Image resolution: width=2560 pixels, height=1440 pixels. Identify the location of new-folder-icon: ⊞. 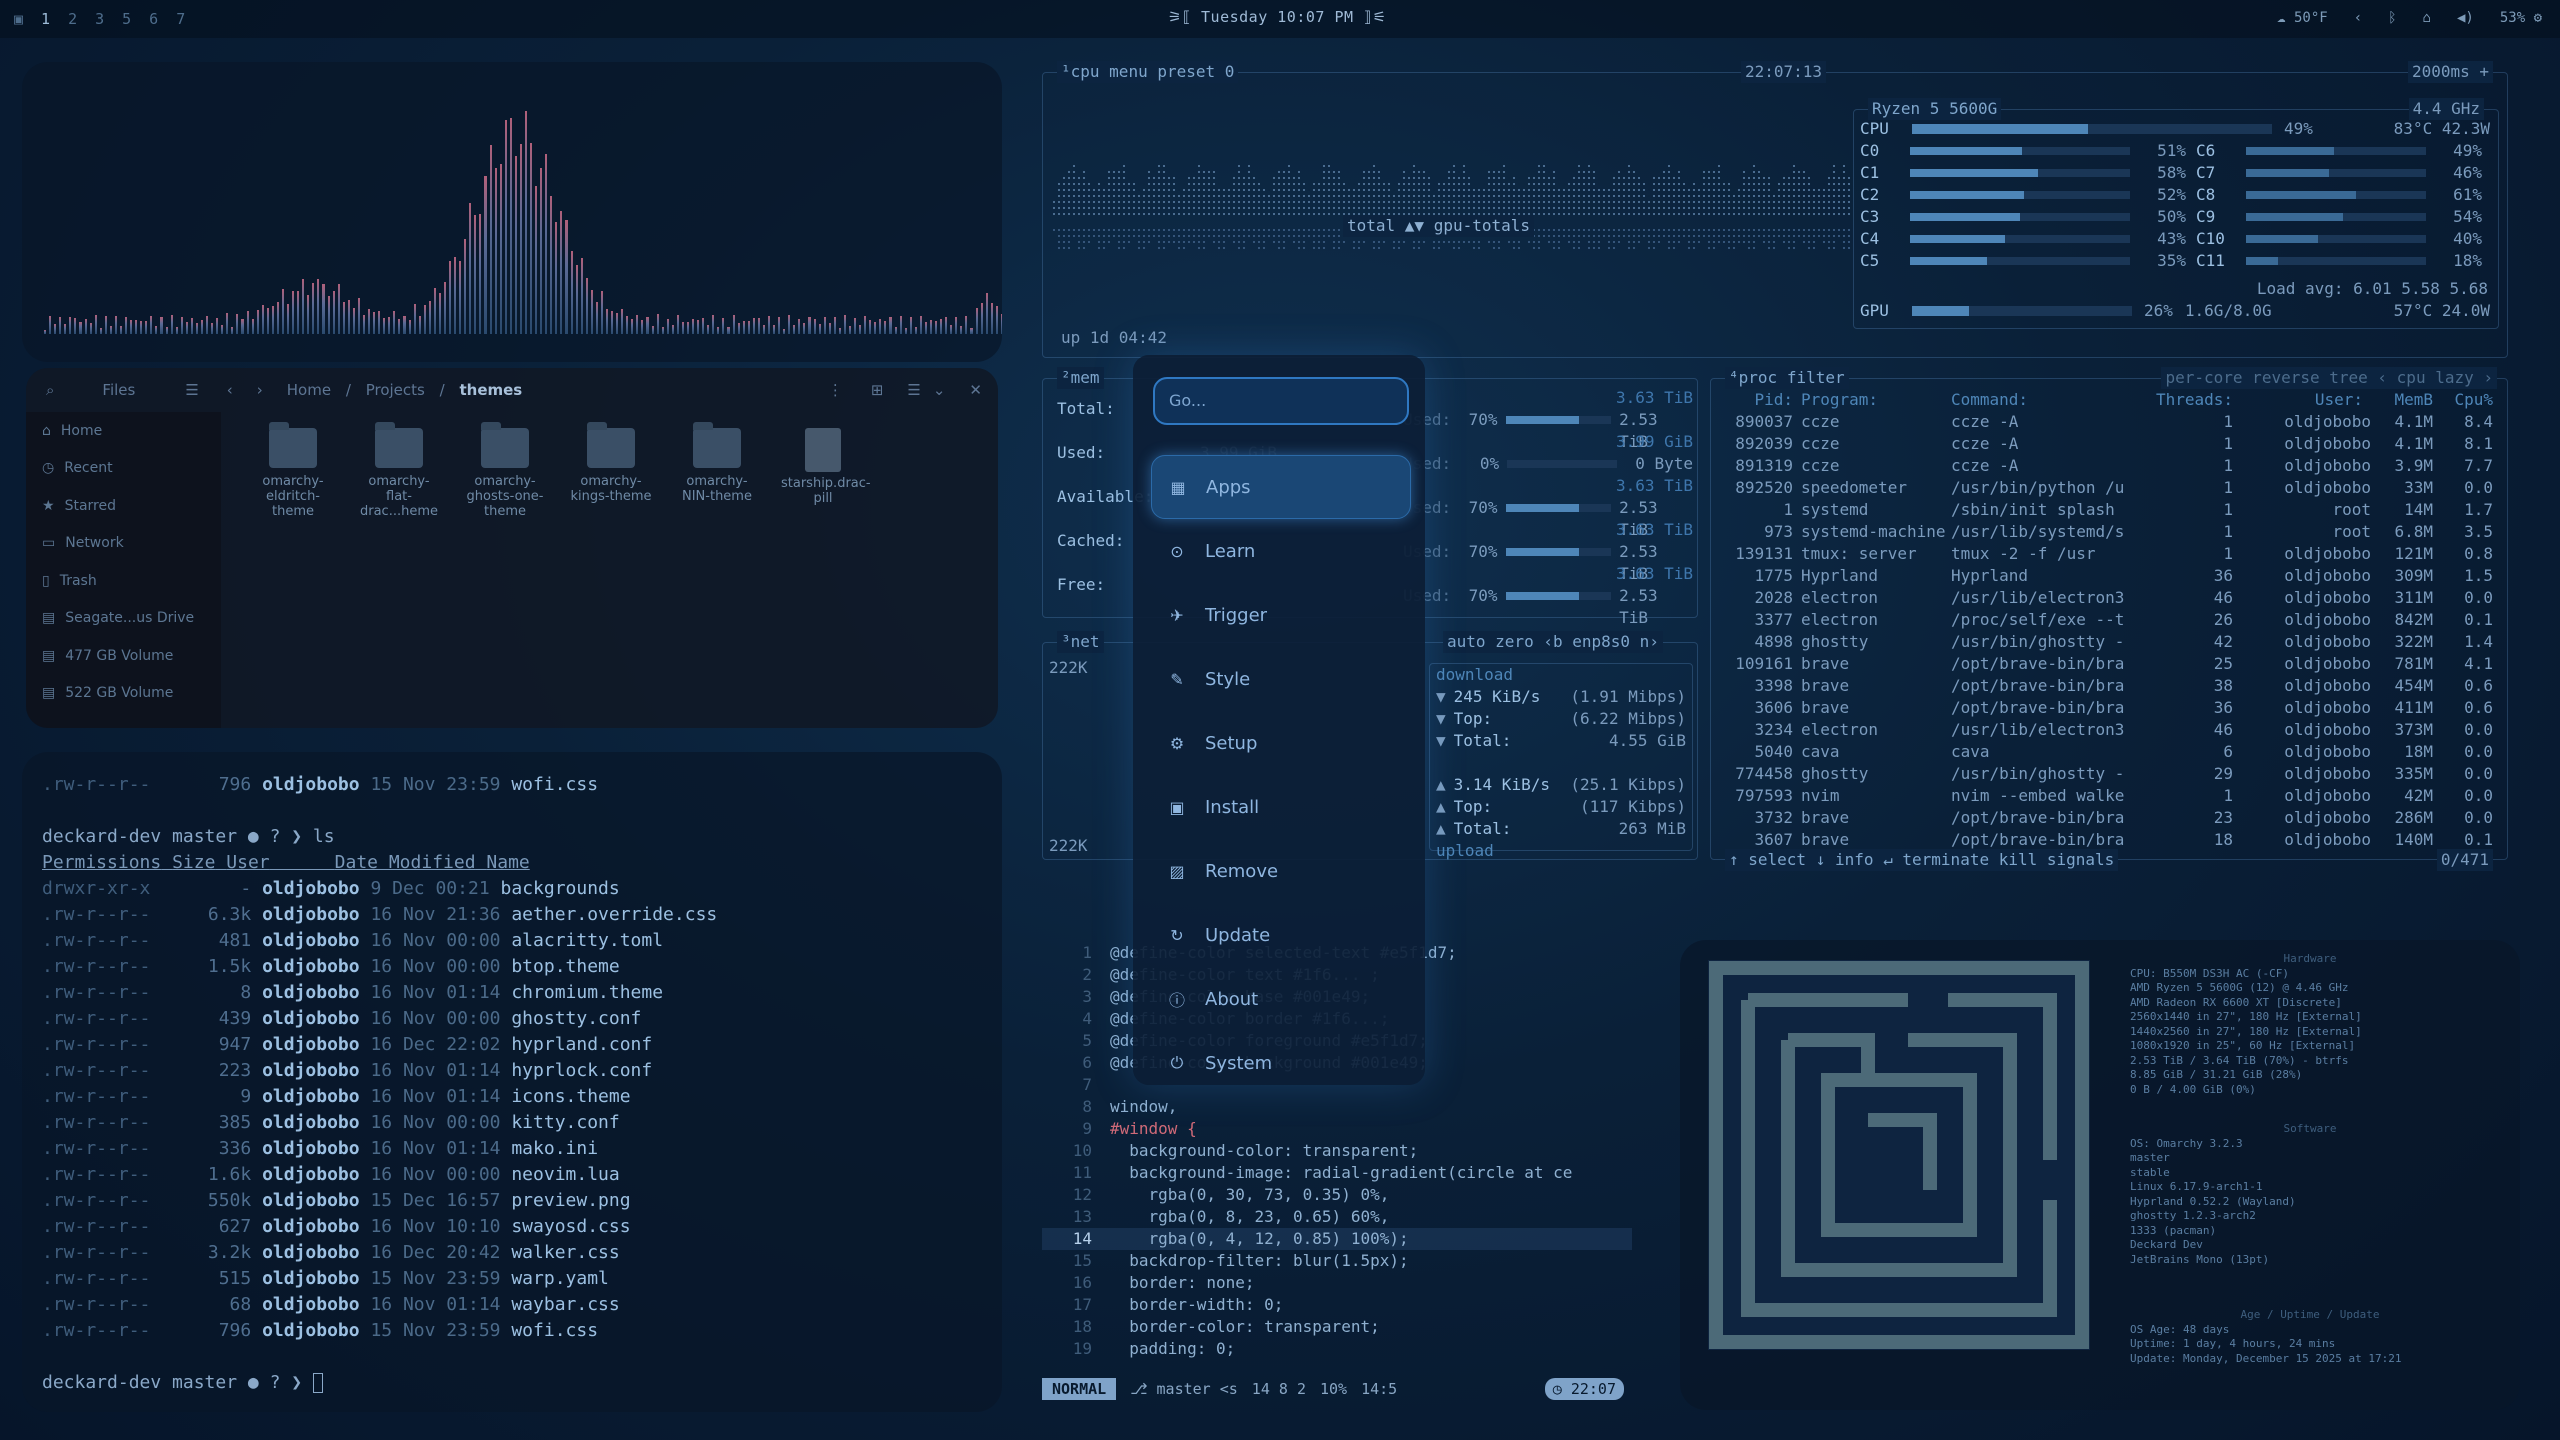
(877, 390).